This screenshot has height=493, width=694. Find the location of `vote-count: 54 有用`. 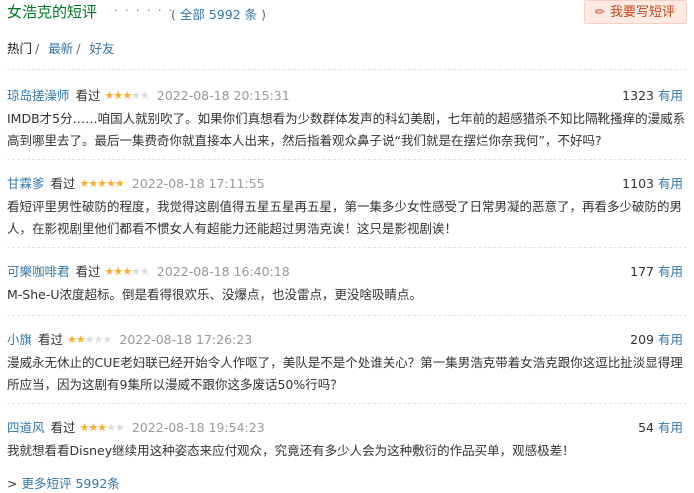

vote-count: 54 有用 is located at coordinates (660, 426).